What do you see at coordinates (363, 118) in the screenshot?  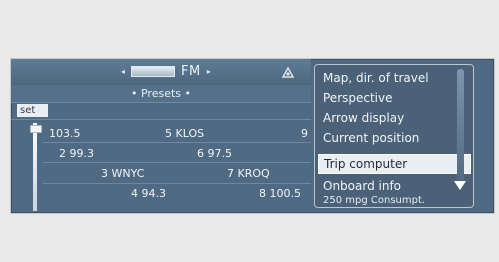 I see `menu-item-arrow-display: Arrow display` at bounding box center [363, 118].